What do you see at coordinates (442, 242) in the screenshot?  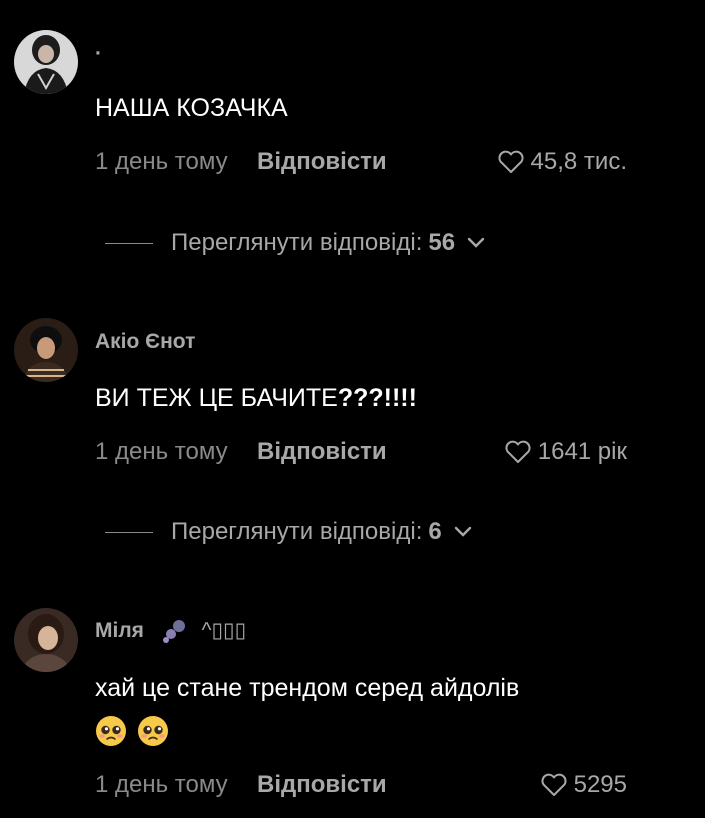 I see `view-replies-count: 56` at bounding box center [442, 242].